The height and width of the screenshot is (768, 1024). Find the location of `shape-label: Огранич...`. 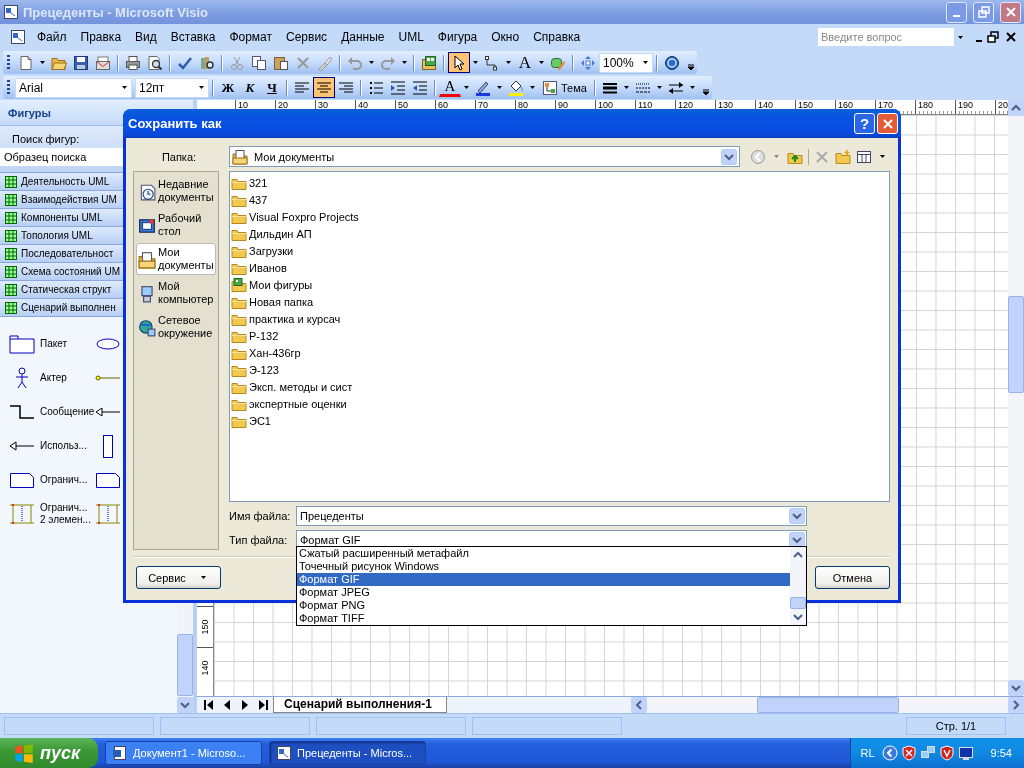

shape-label: Огранич... is located at coordinates (65, 480).